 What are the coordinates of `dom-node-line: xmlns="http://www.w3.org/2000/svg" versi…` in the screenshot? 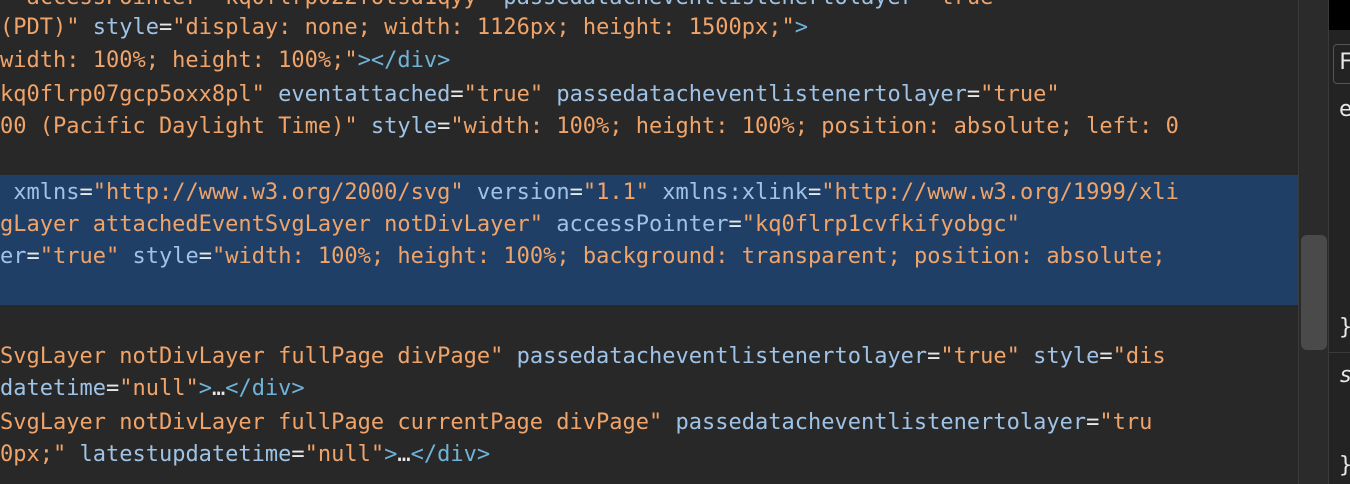 It's located at (589, 193).